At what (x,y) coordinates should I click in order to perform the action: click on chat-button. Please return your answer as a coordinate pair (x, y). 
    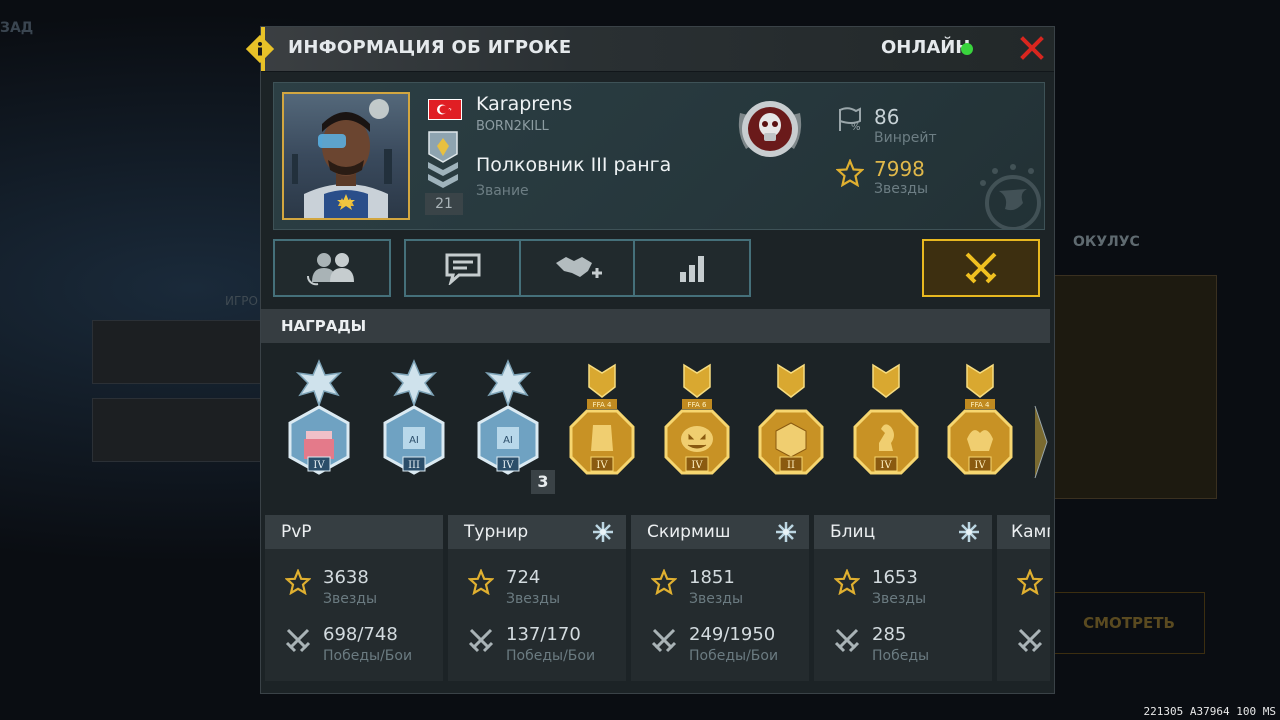
    Looking at the image, I should click on (463, 268).